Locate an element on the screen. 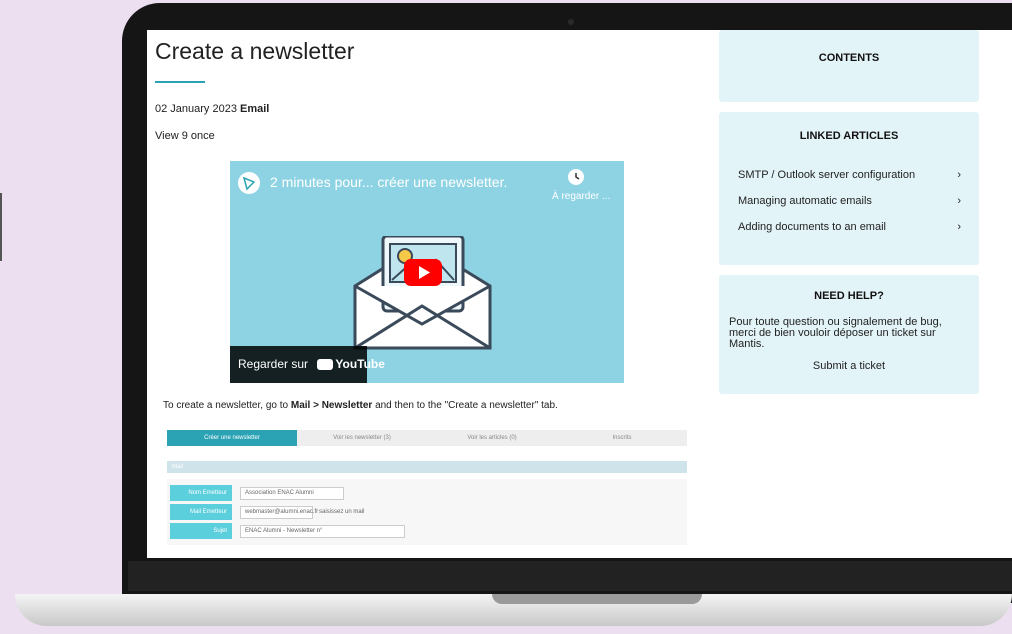 The width and height of the screenshot is (1012, 634). linked-articles-title: LINKED ARTICLES is located at coordinates (849, 136).